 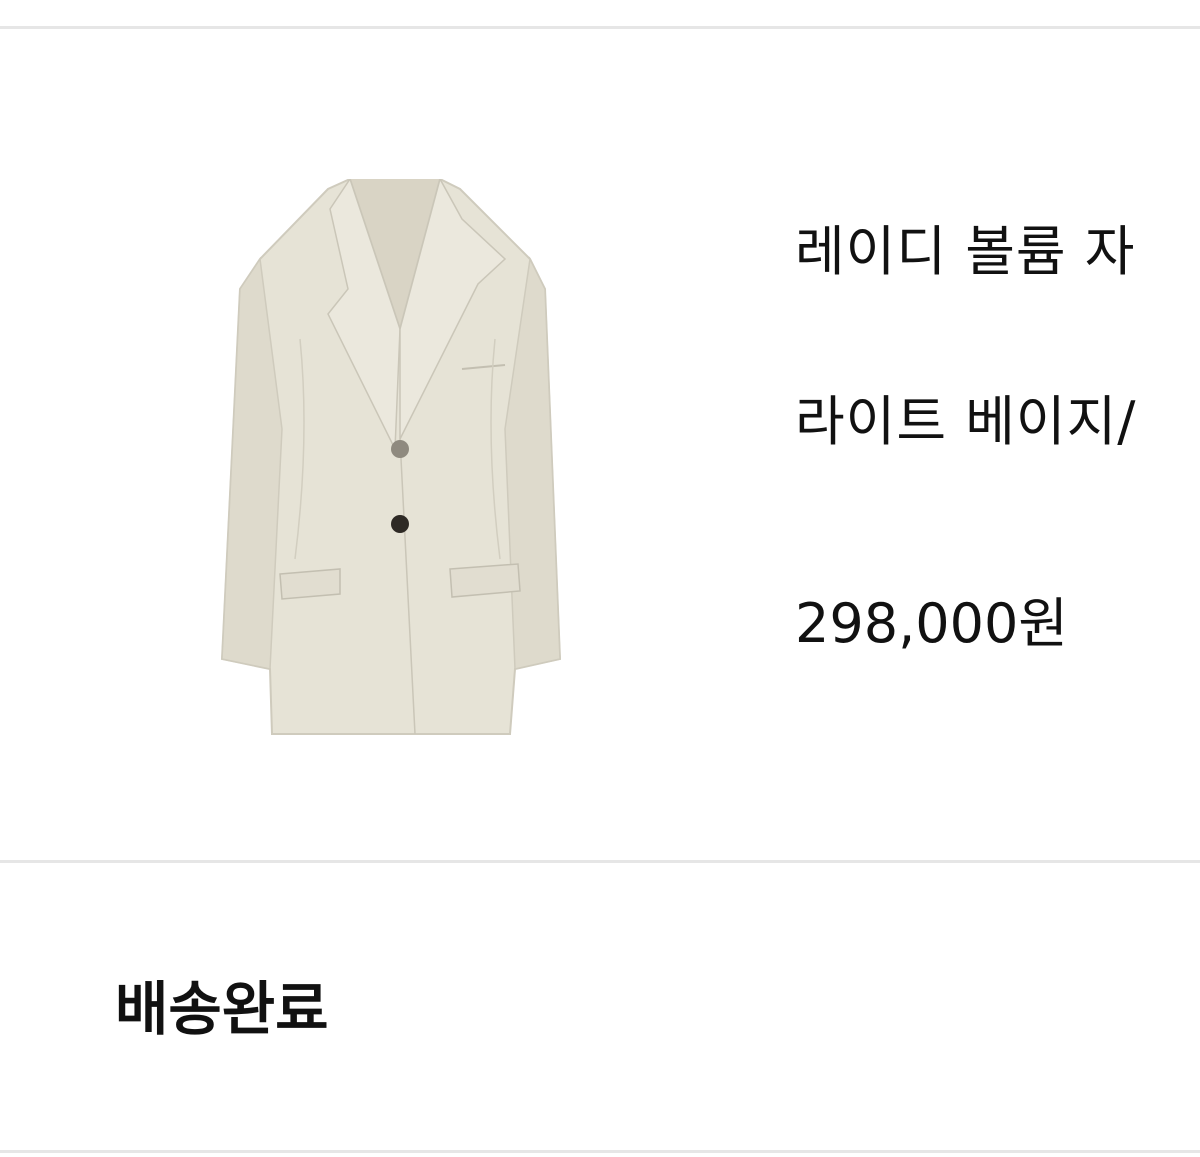 What do you see at coordinates (600, 1151) in the screenshot?
I see `bottom-divider` at bounding box center [600, 1151].